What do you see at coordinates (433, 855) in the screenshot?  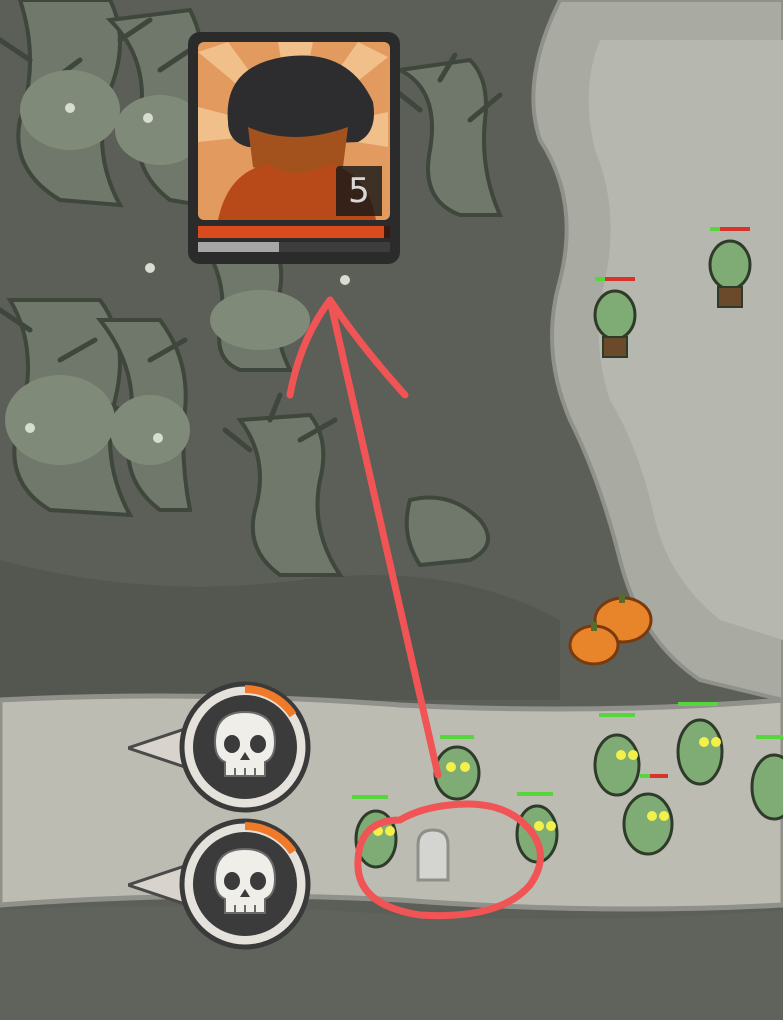 I see `tombstone` at bounding box center [433, 855].